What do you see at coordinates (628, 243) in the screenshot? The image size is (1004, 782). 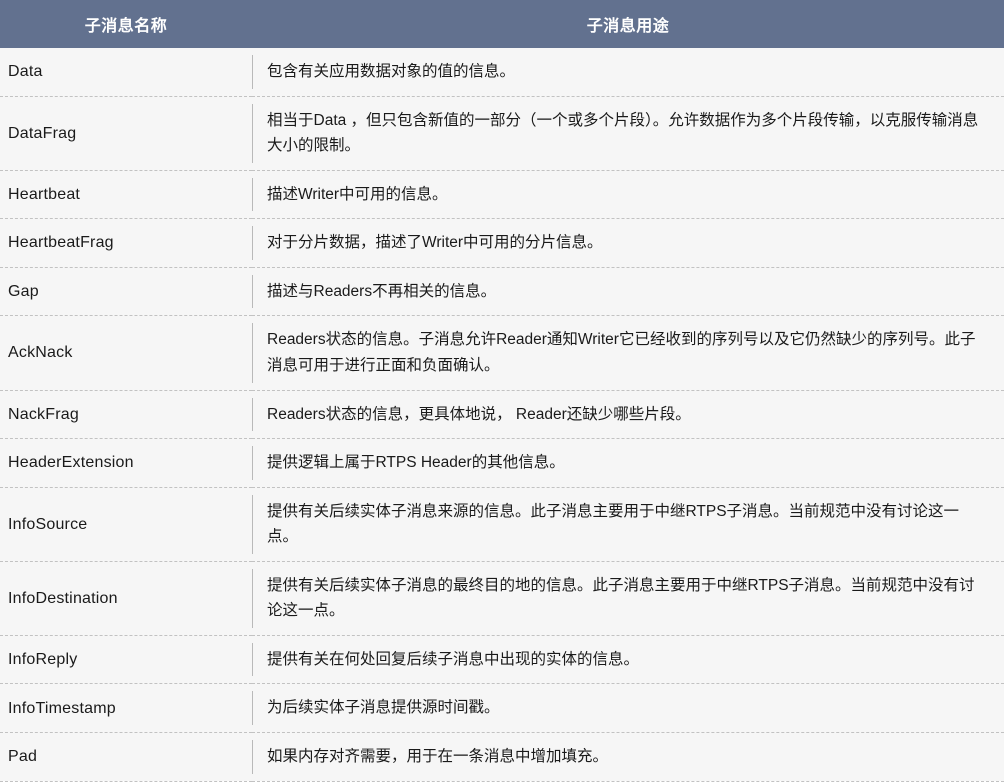 I see `cell-submessage-usage: 对于分片数据，描述了Writer中可用的分片信息。` at bounding box center [628, 243].